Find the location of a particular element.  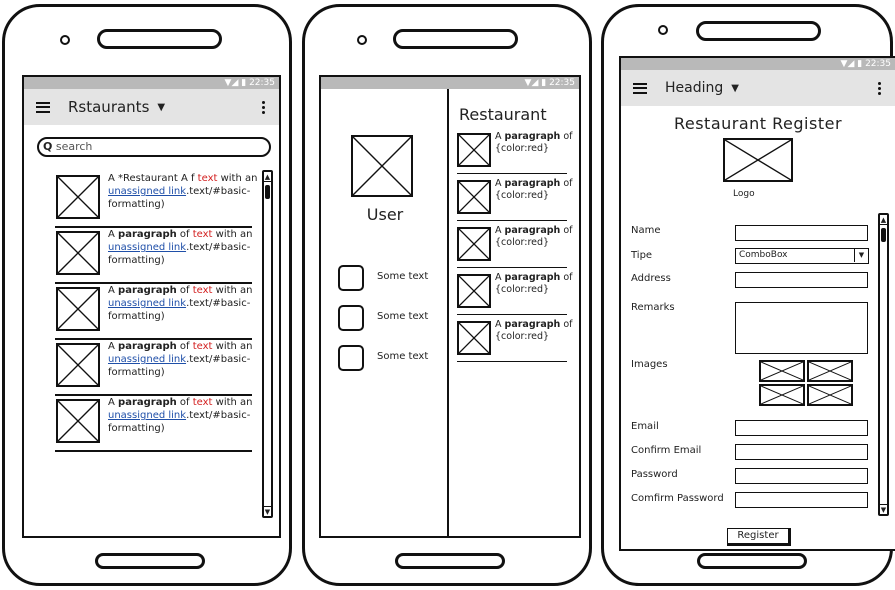

remarks-textarea is located at coordinates (801, 328).